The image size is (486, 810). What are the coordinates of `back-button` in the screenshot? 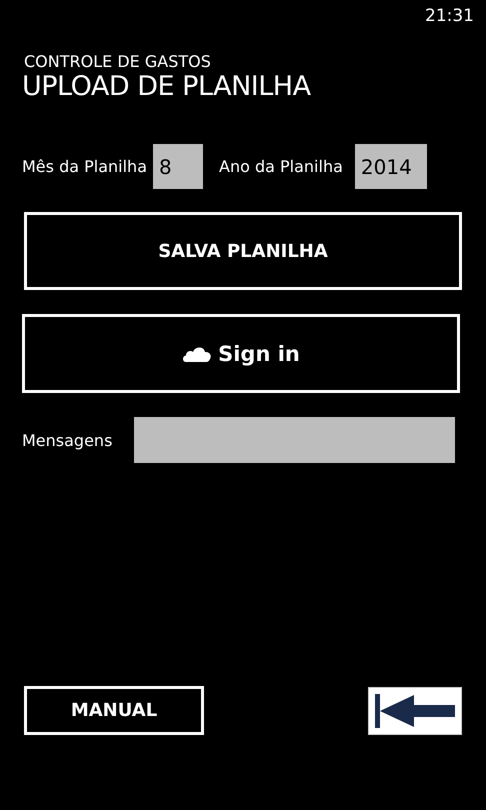 It's located at (415, 710).